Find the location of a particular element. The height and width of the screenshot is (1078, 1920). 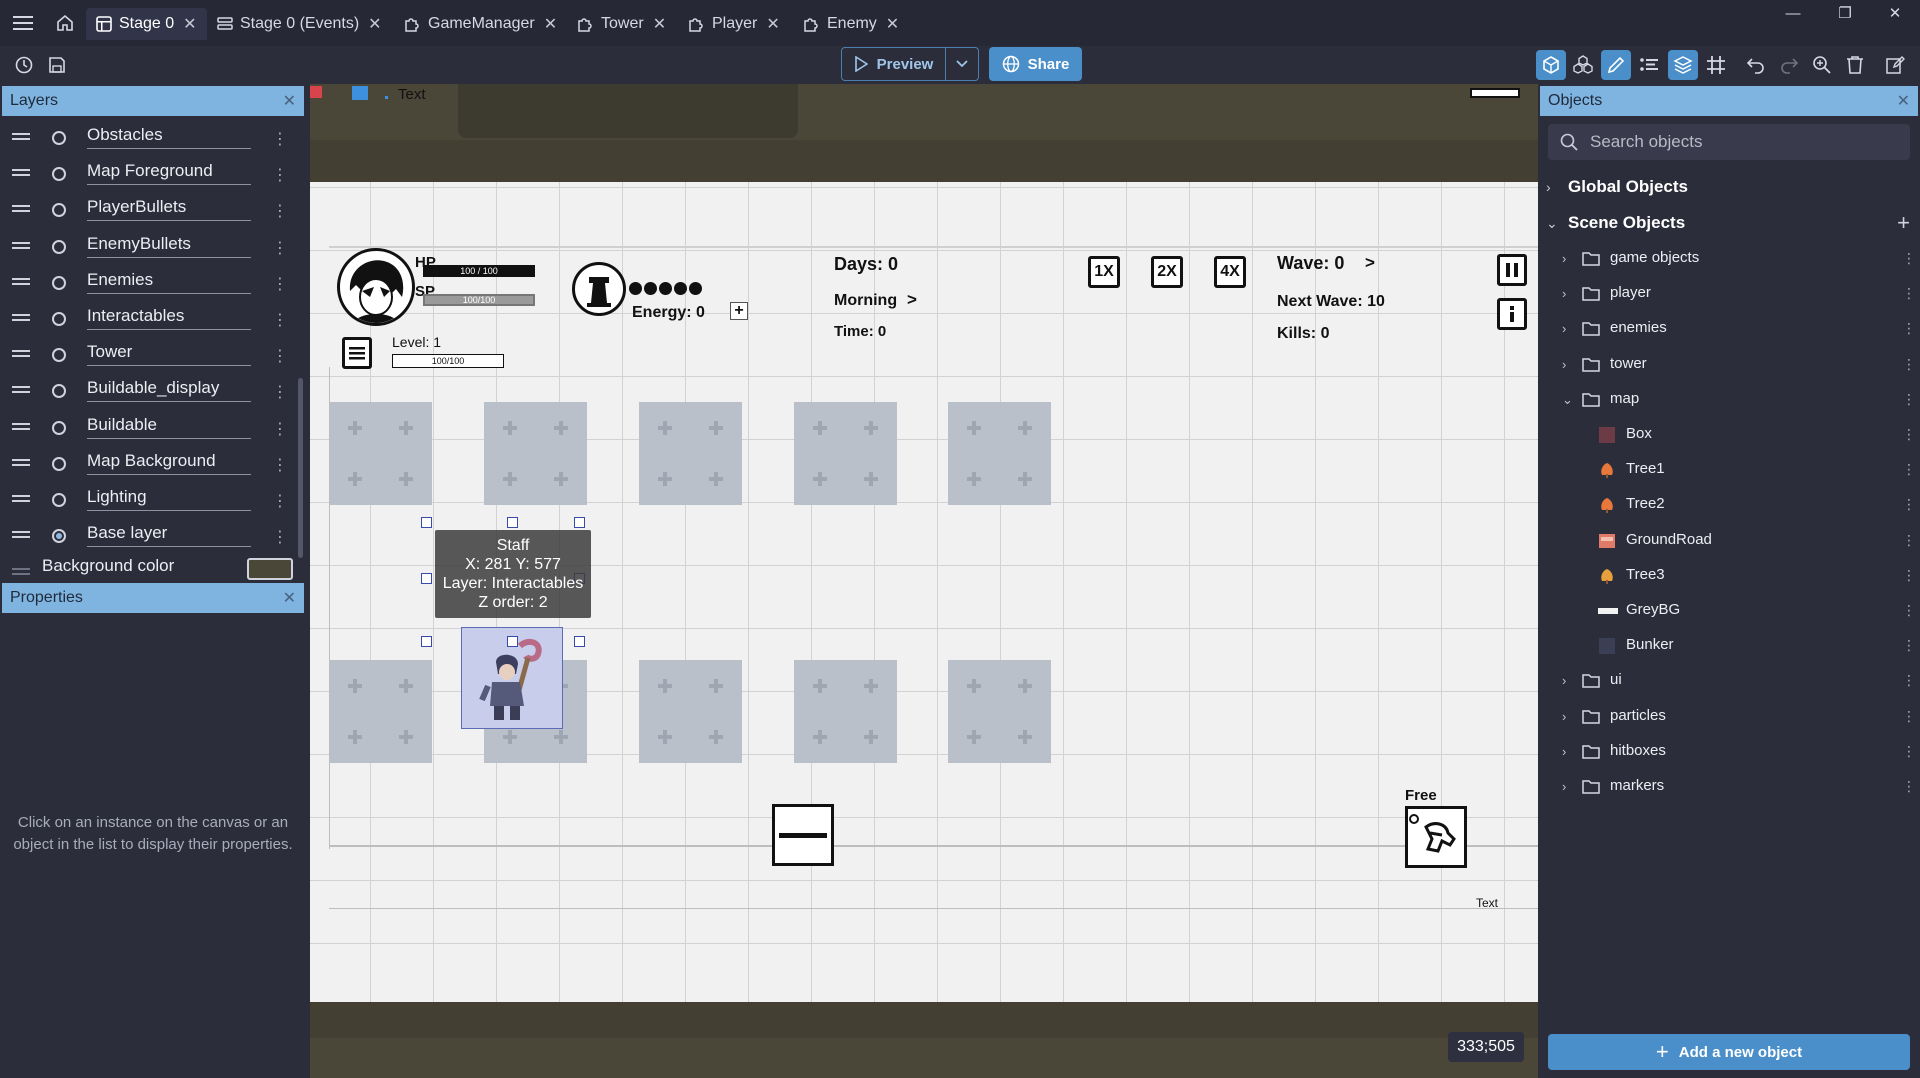

folder-row: › markers ⋮ is located at coordinates (1729, 787).